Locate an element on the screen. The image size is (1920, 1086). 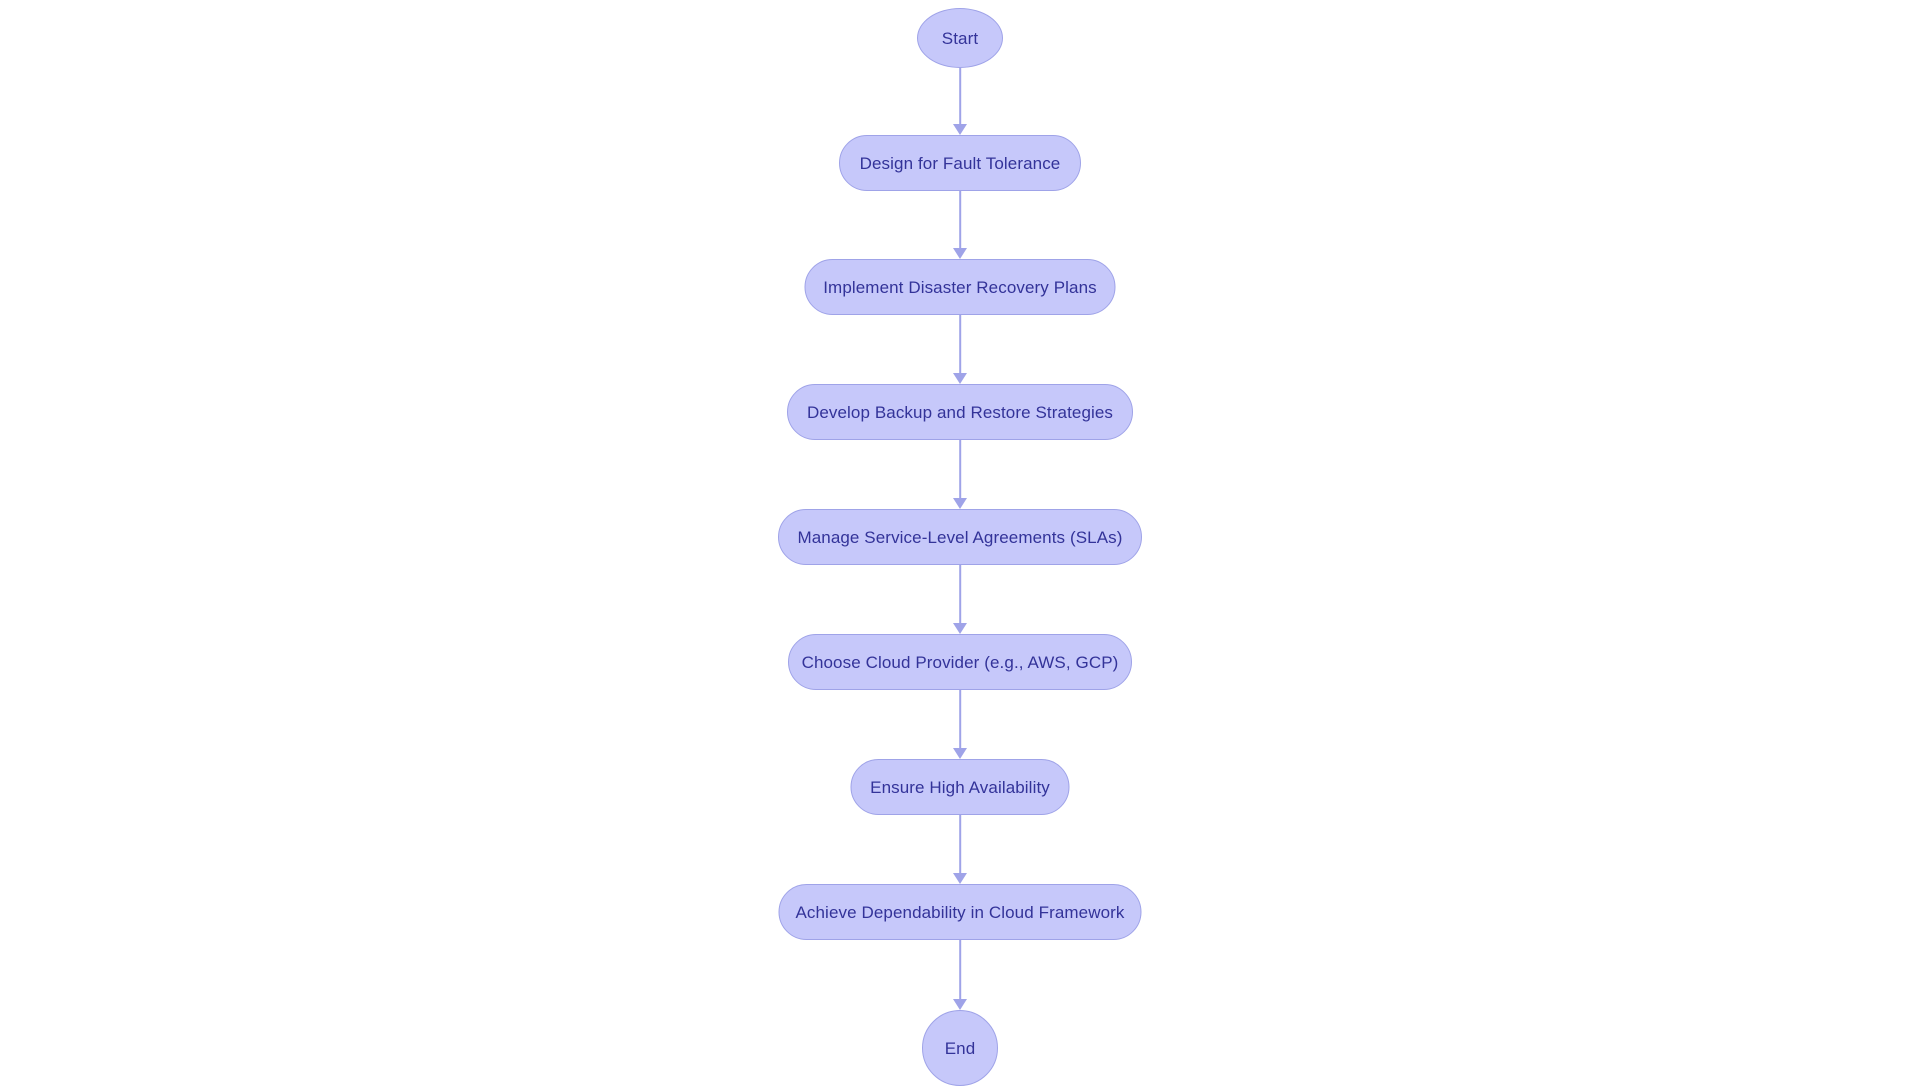
connector-start-to-design-fault-tolerance is located at coordinates (960, 101).